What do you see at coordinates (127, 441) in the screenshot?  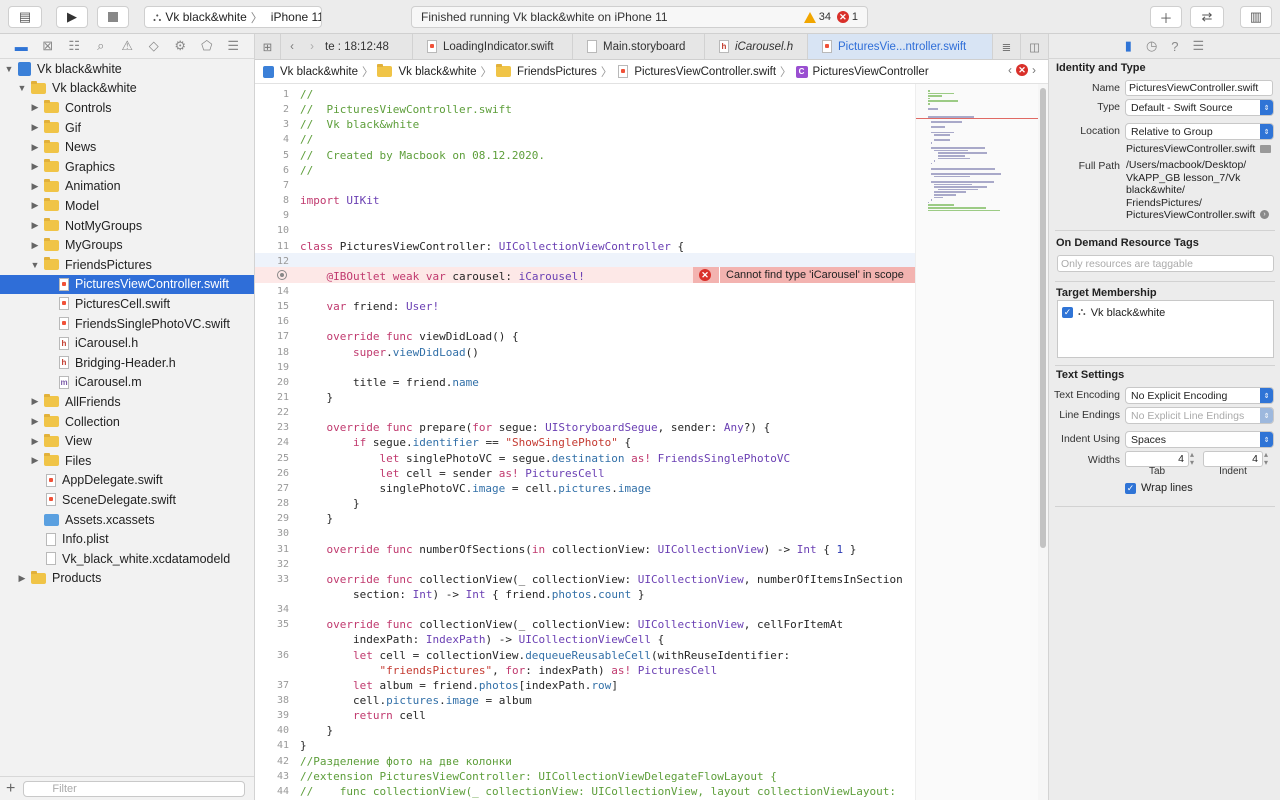 I see `navigator-group-row: ▶ View` at bounding box center [127, 441].